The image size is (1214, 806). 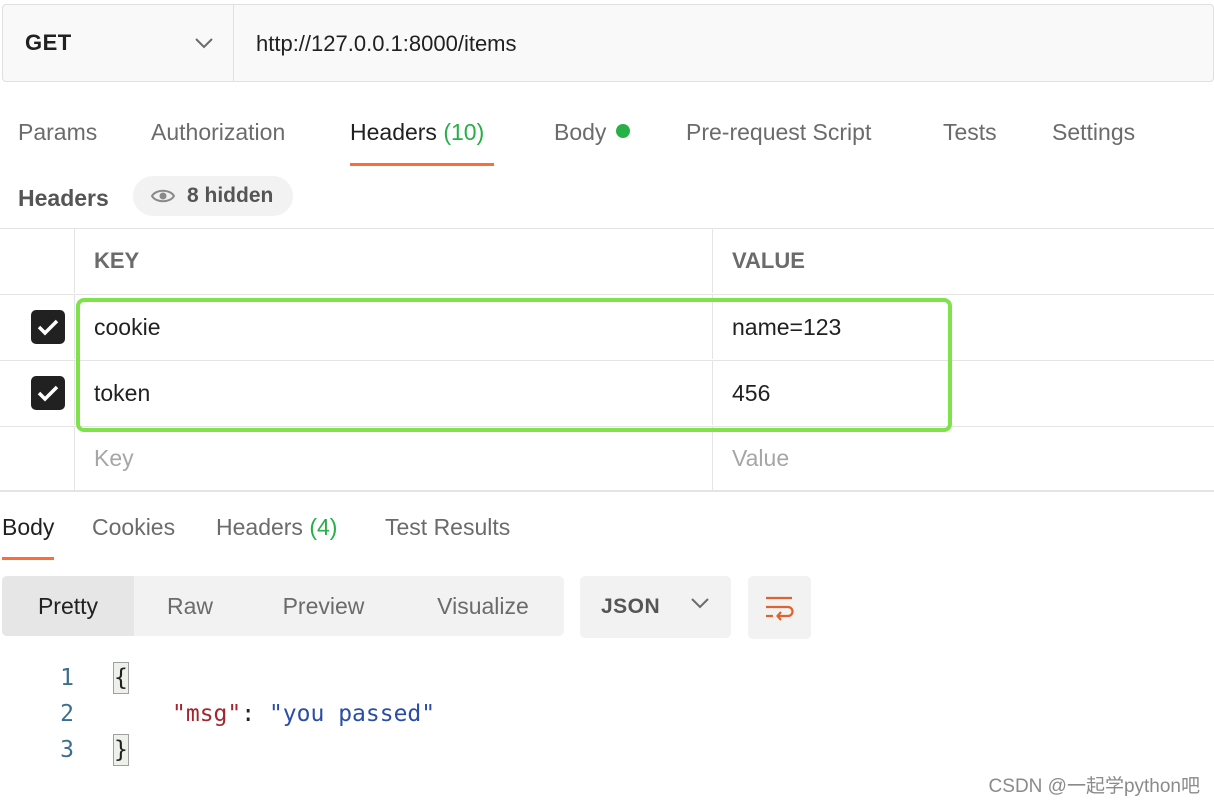 What do you see at coordinates (48, 42) in the screenshot?
I see `method-label: GET` at bounding box center [48, 42].